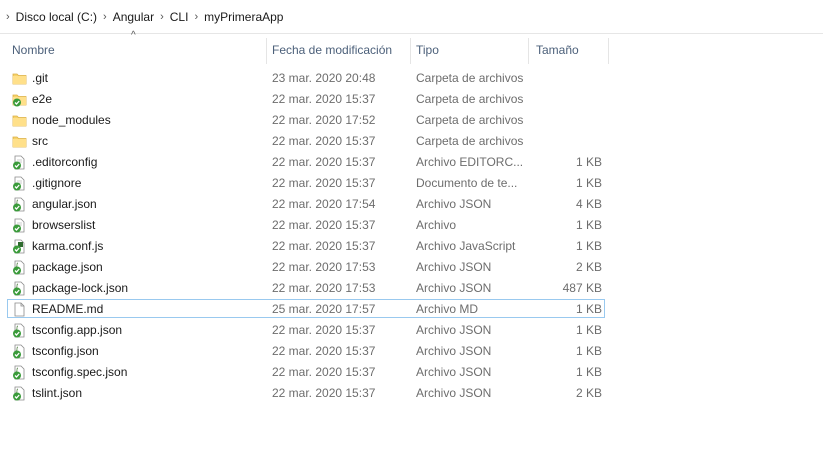 This screenshot has width=823, height=453. I want to click on breadcrumb-item-angular: Angular, so click(133, 17).